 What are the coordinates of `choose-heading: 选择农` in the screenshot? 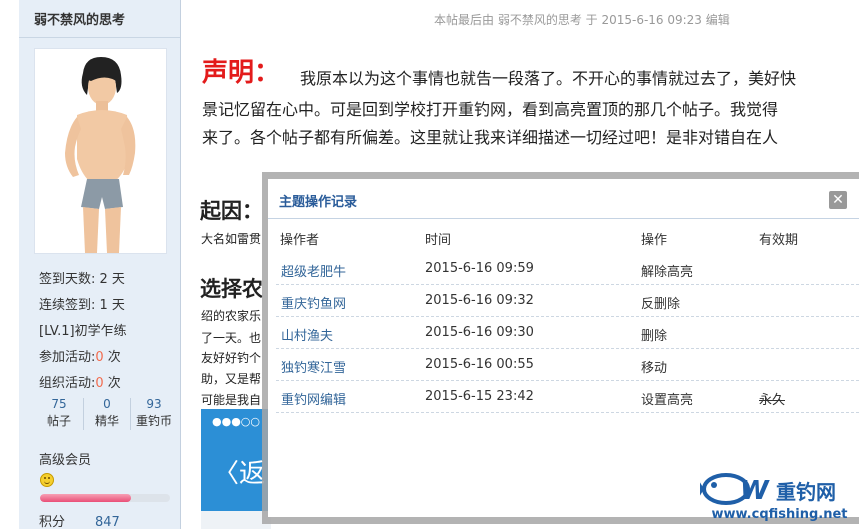 It's located at (231, 289).